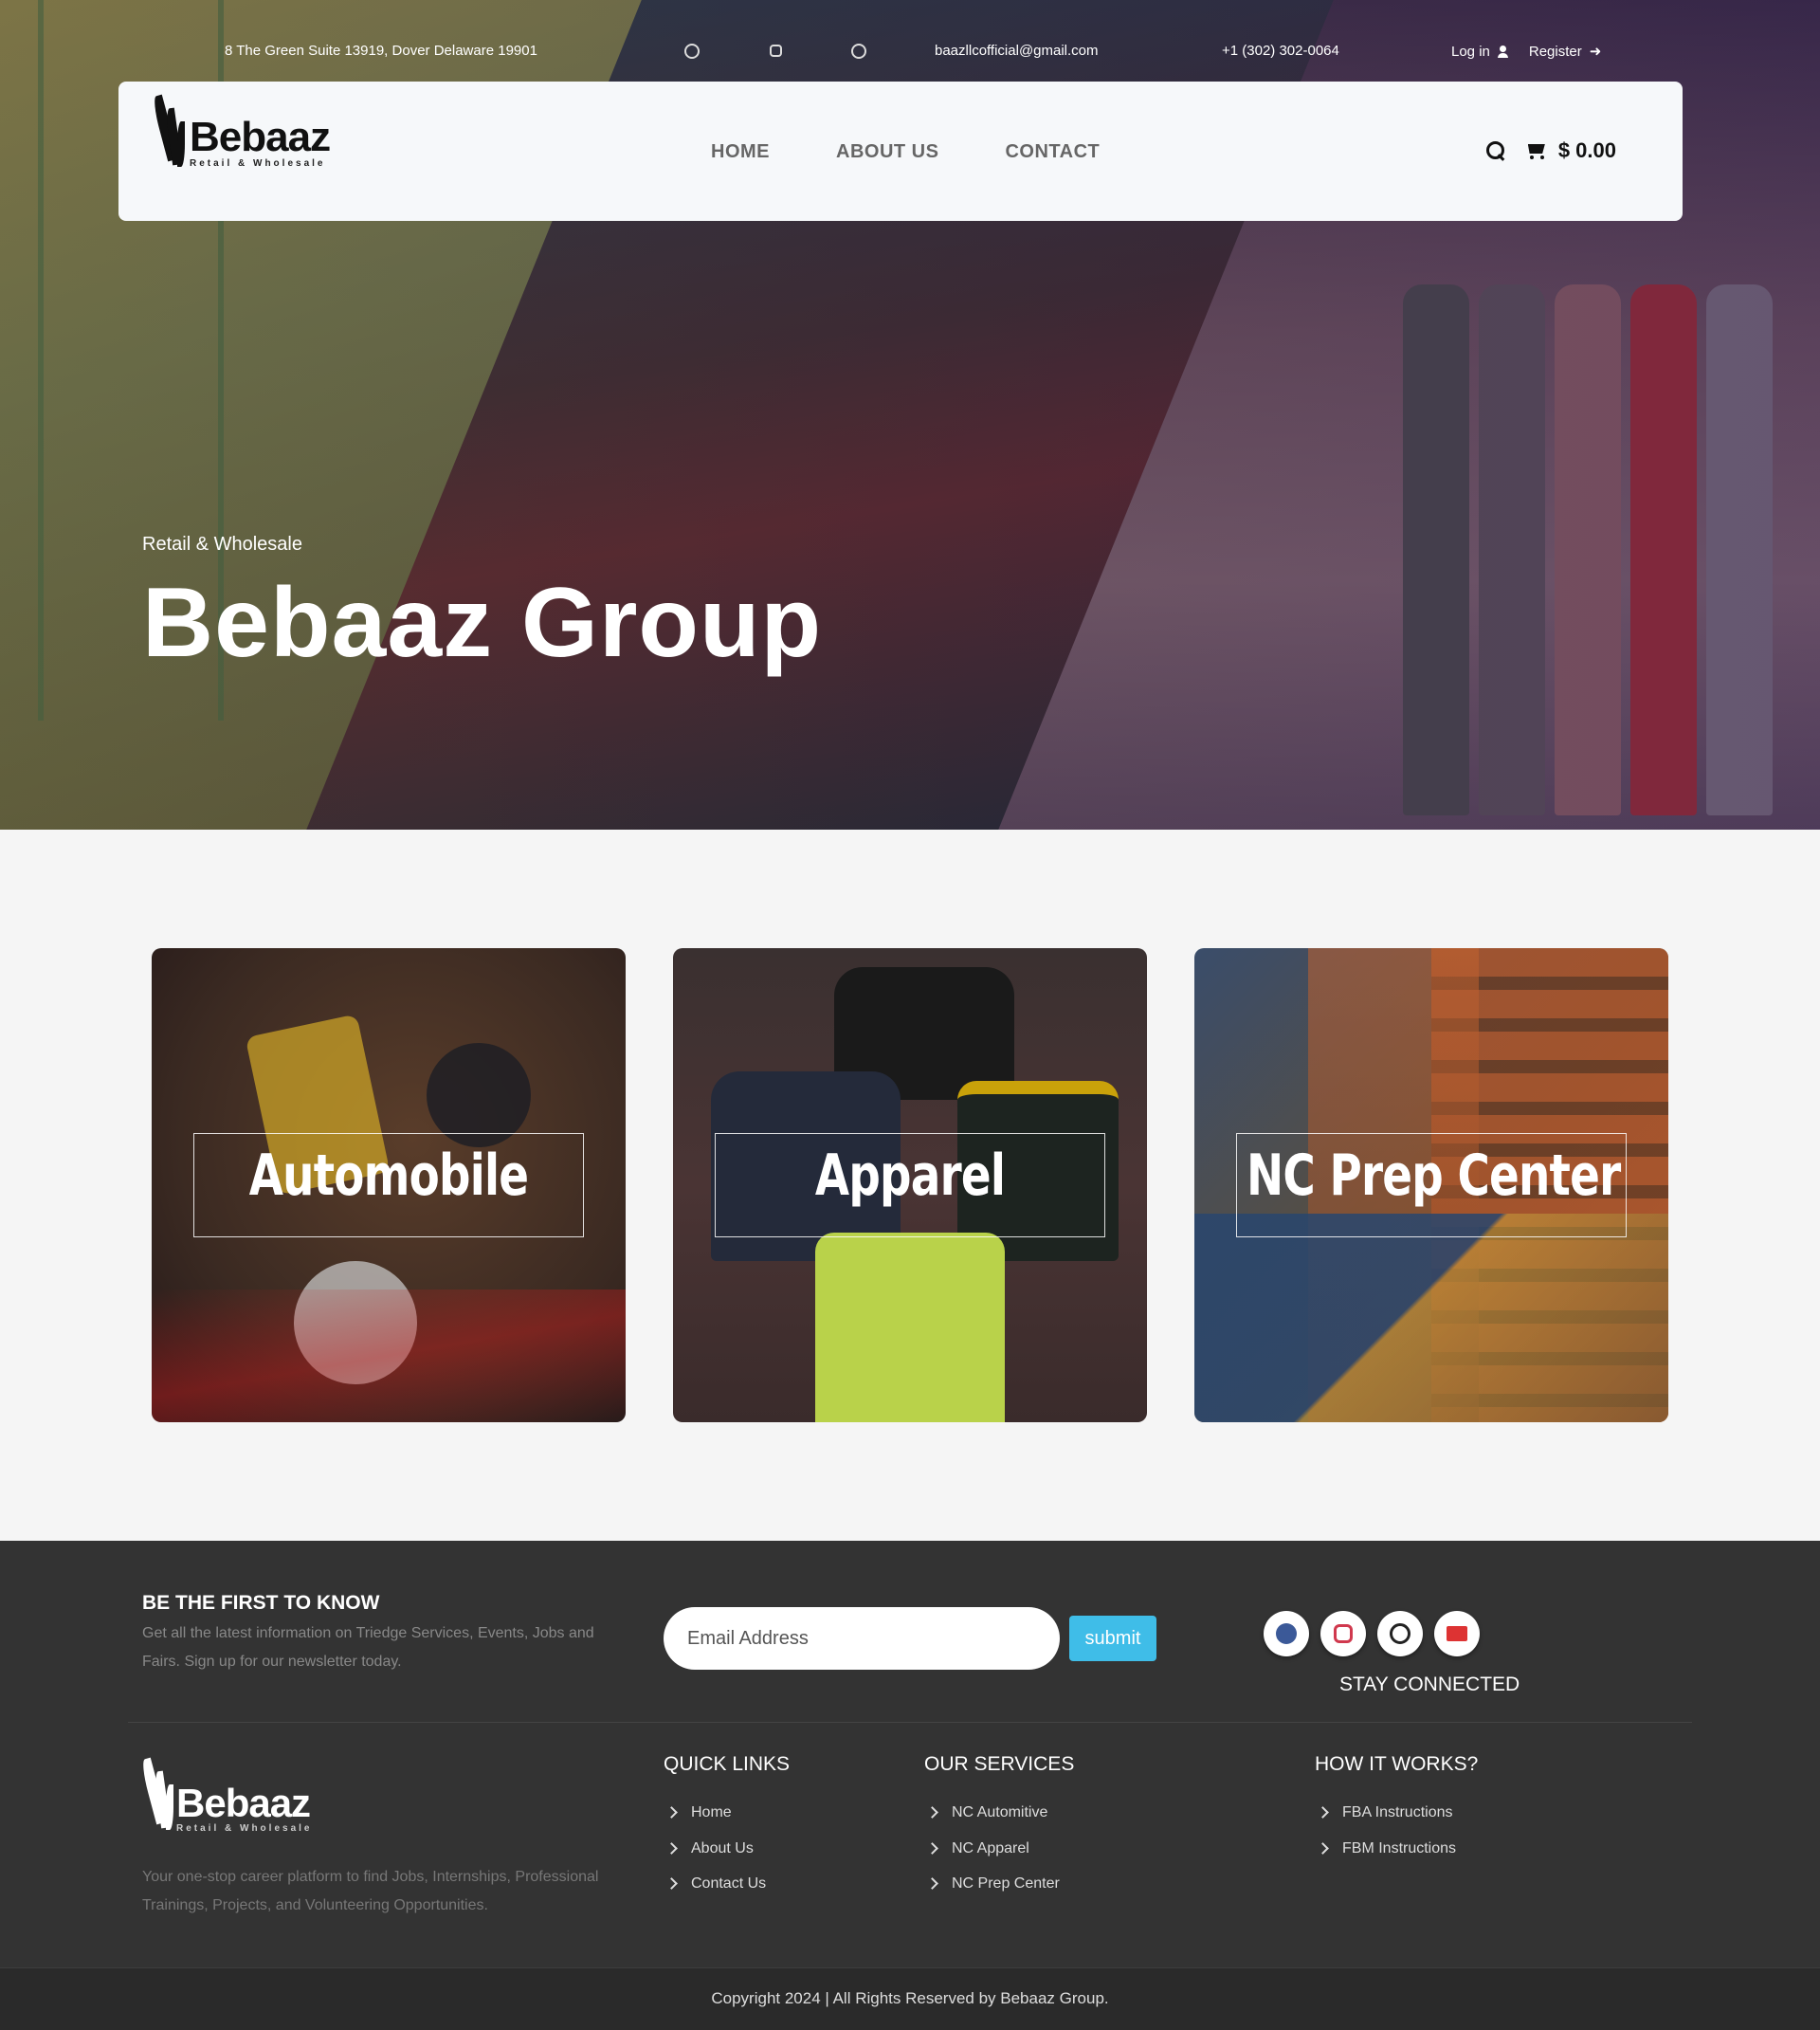 Image resolution: width=1820 pixels, height=2030 pixels. I want to click on footer-link-nc-prep-center: NC Prep Center, so click(999, 1893).